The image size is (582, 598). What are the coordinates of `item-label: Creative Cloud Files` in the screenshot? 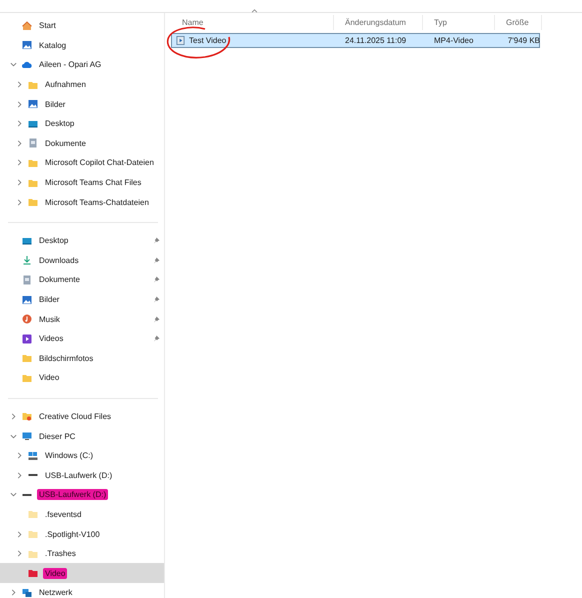 It's located at (75, 416).